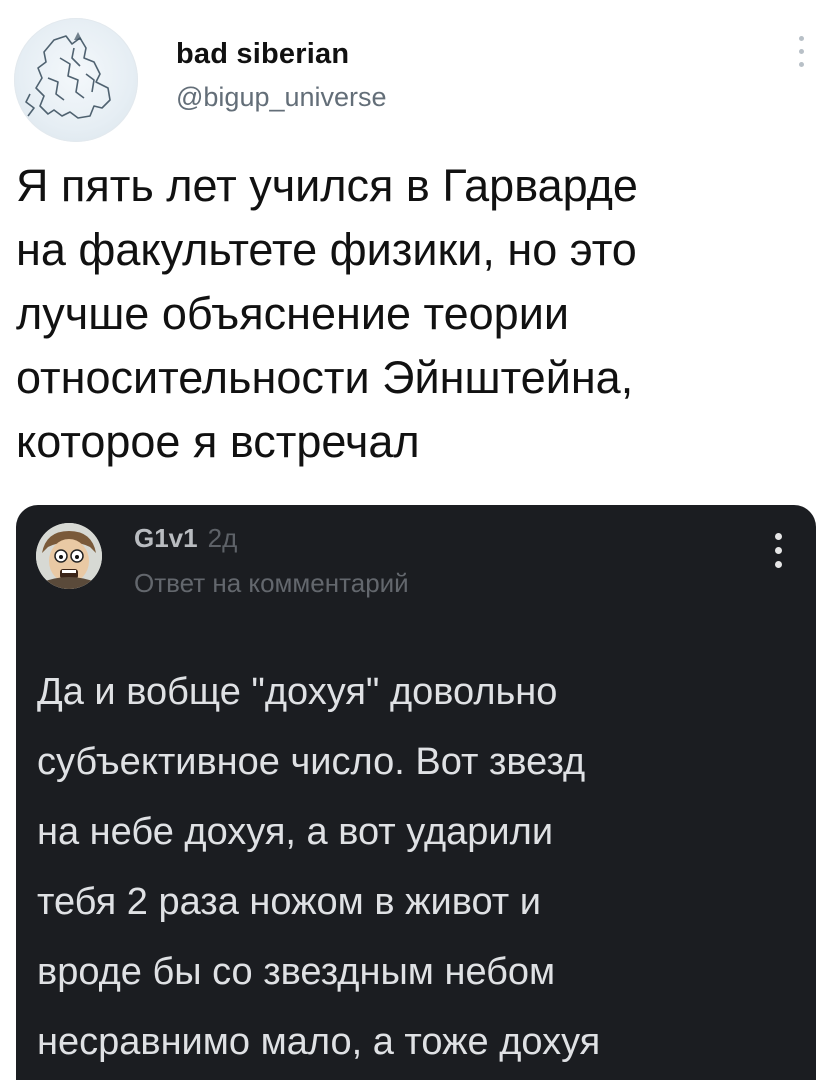 The image size is (831, 1080). I want to click on siberia-map-icon, so click(68, 75).